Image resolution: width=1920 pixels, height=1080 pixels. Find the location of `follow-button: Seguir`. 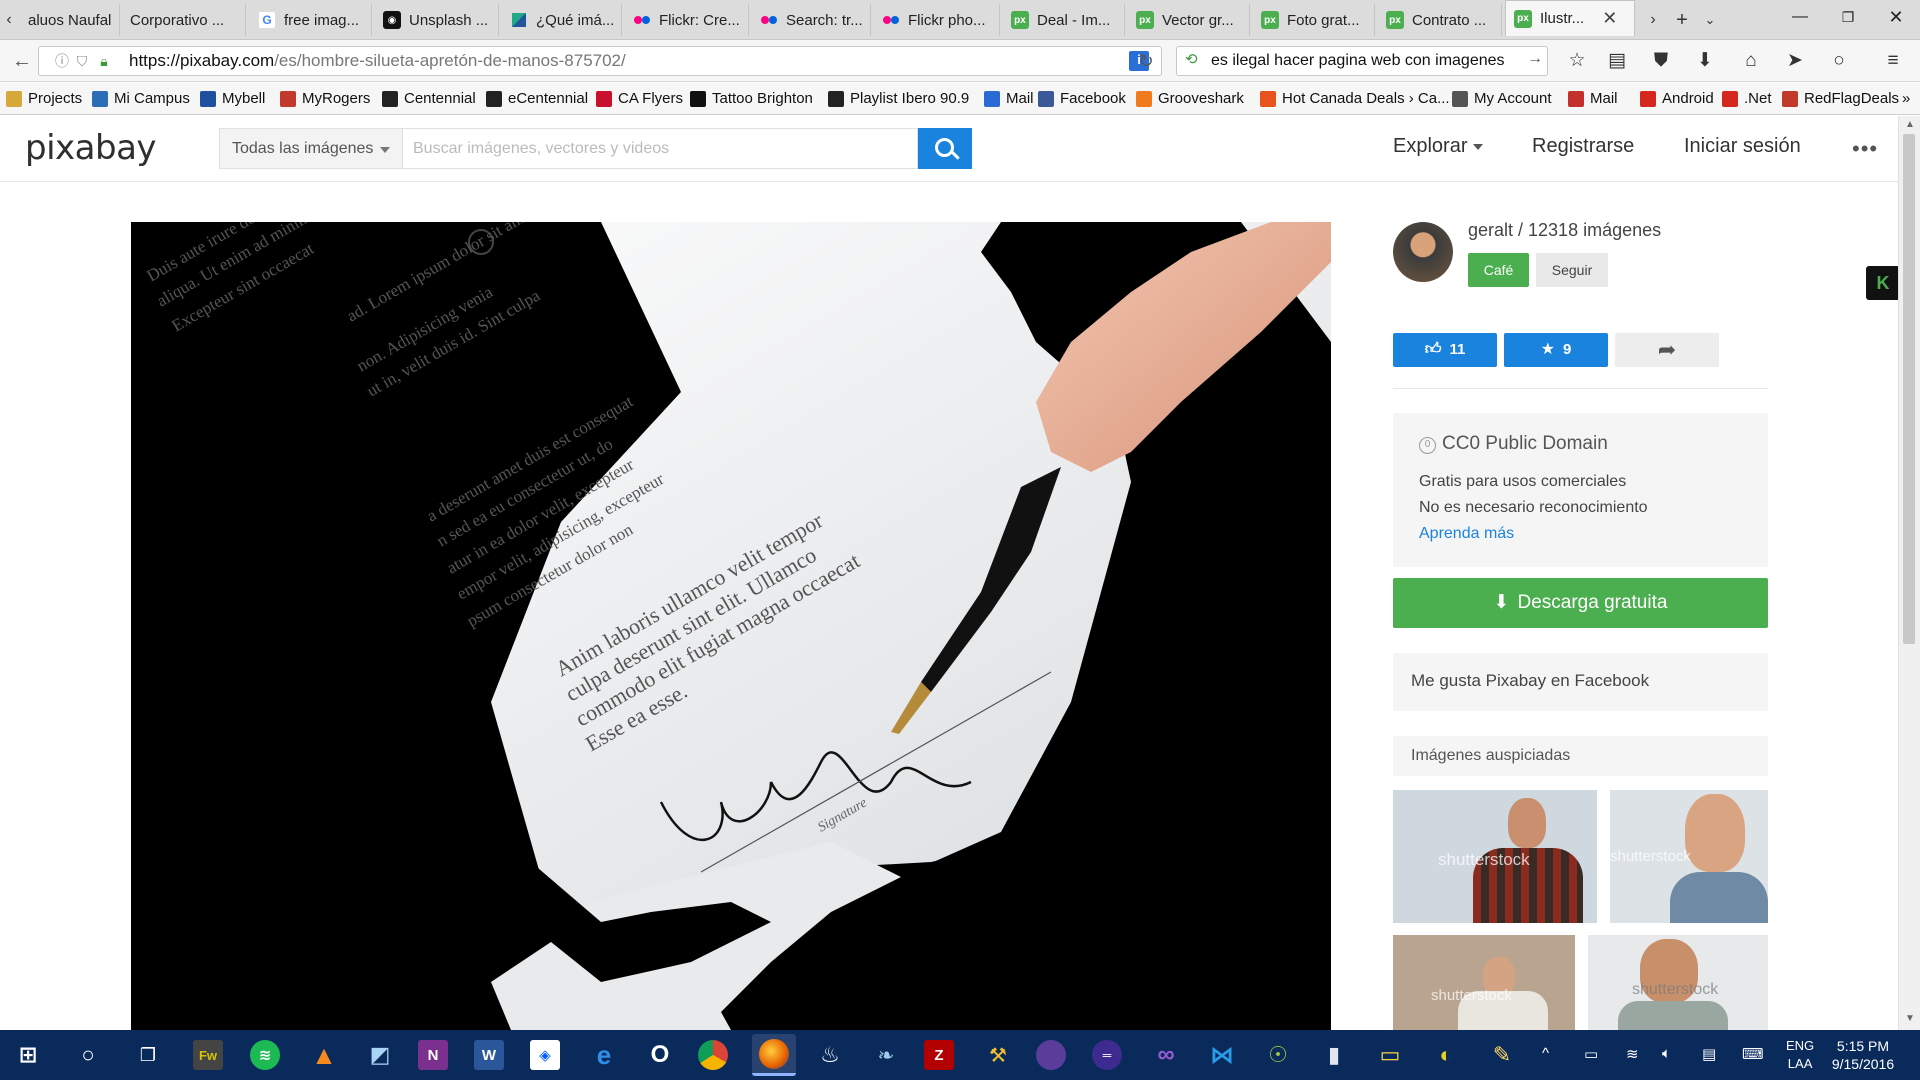

follow-button: Seguir is located at coordinates (1572, 270).